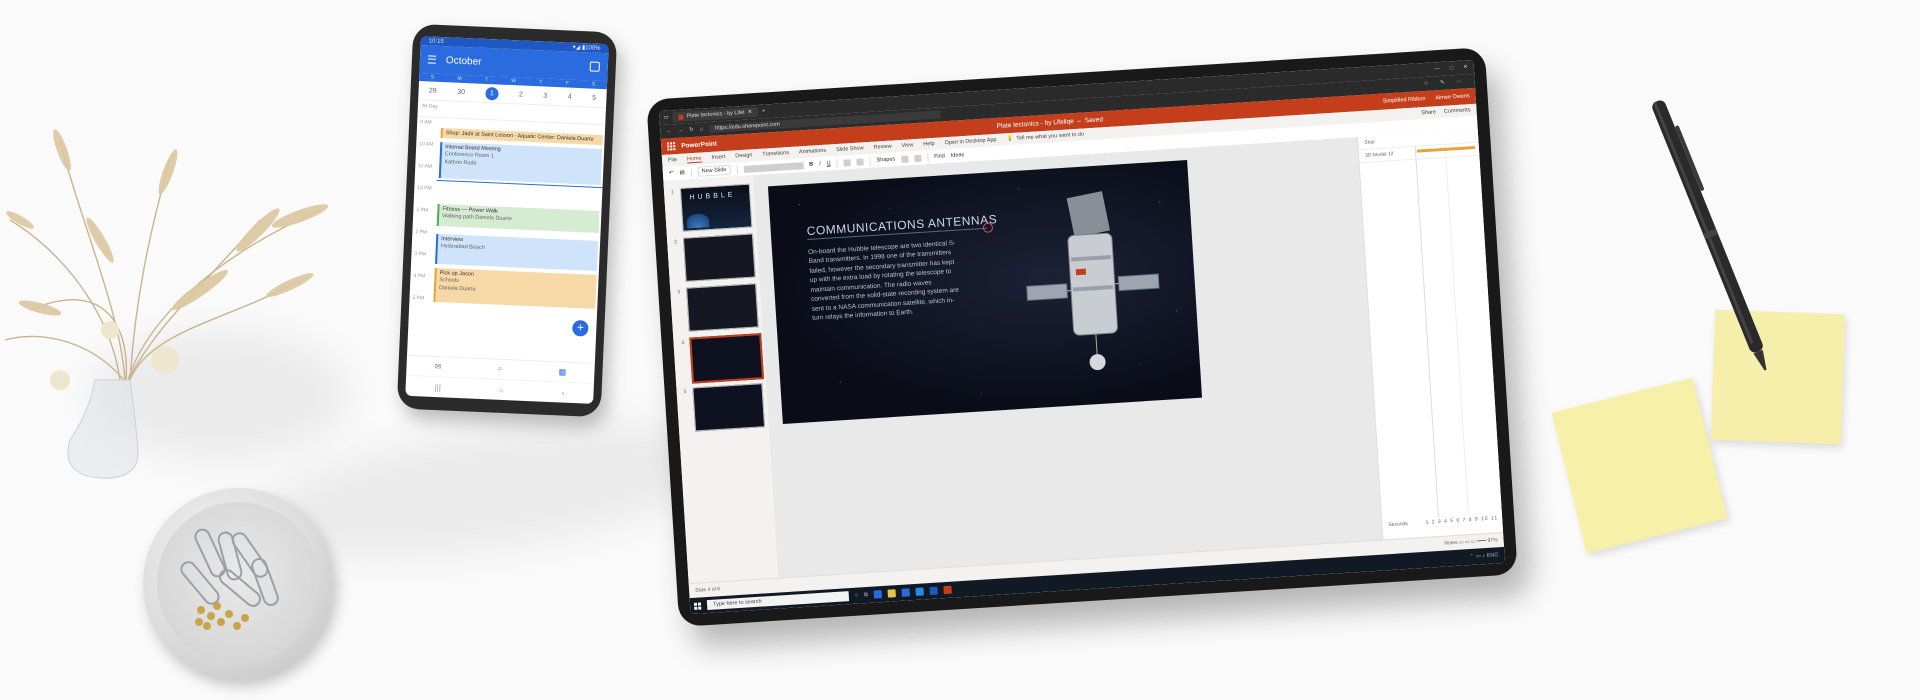 The image size is (1920, 700). Describe the element at coordinates (1452, 97) in the screenshot. I see `user-name: Aimee Owens` at that location.